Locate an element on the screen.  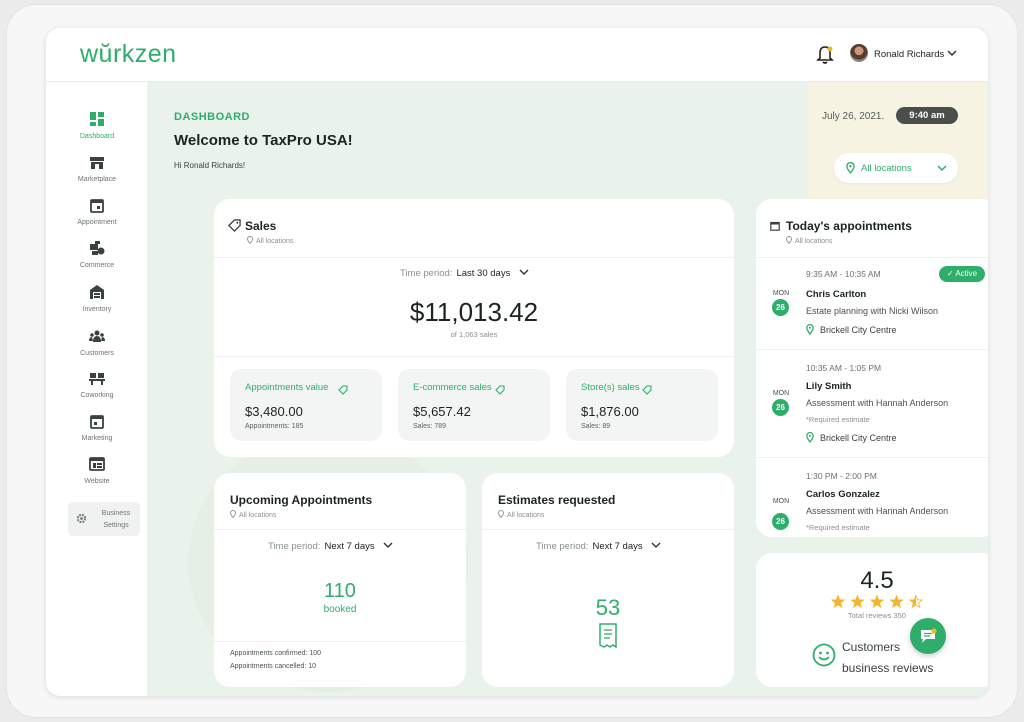
sidebar-item-inventory: Inventory is located at coordinates (97, 304).